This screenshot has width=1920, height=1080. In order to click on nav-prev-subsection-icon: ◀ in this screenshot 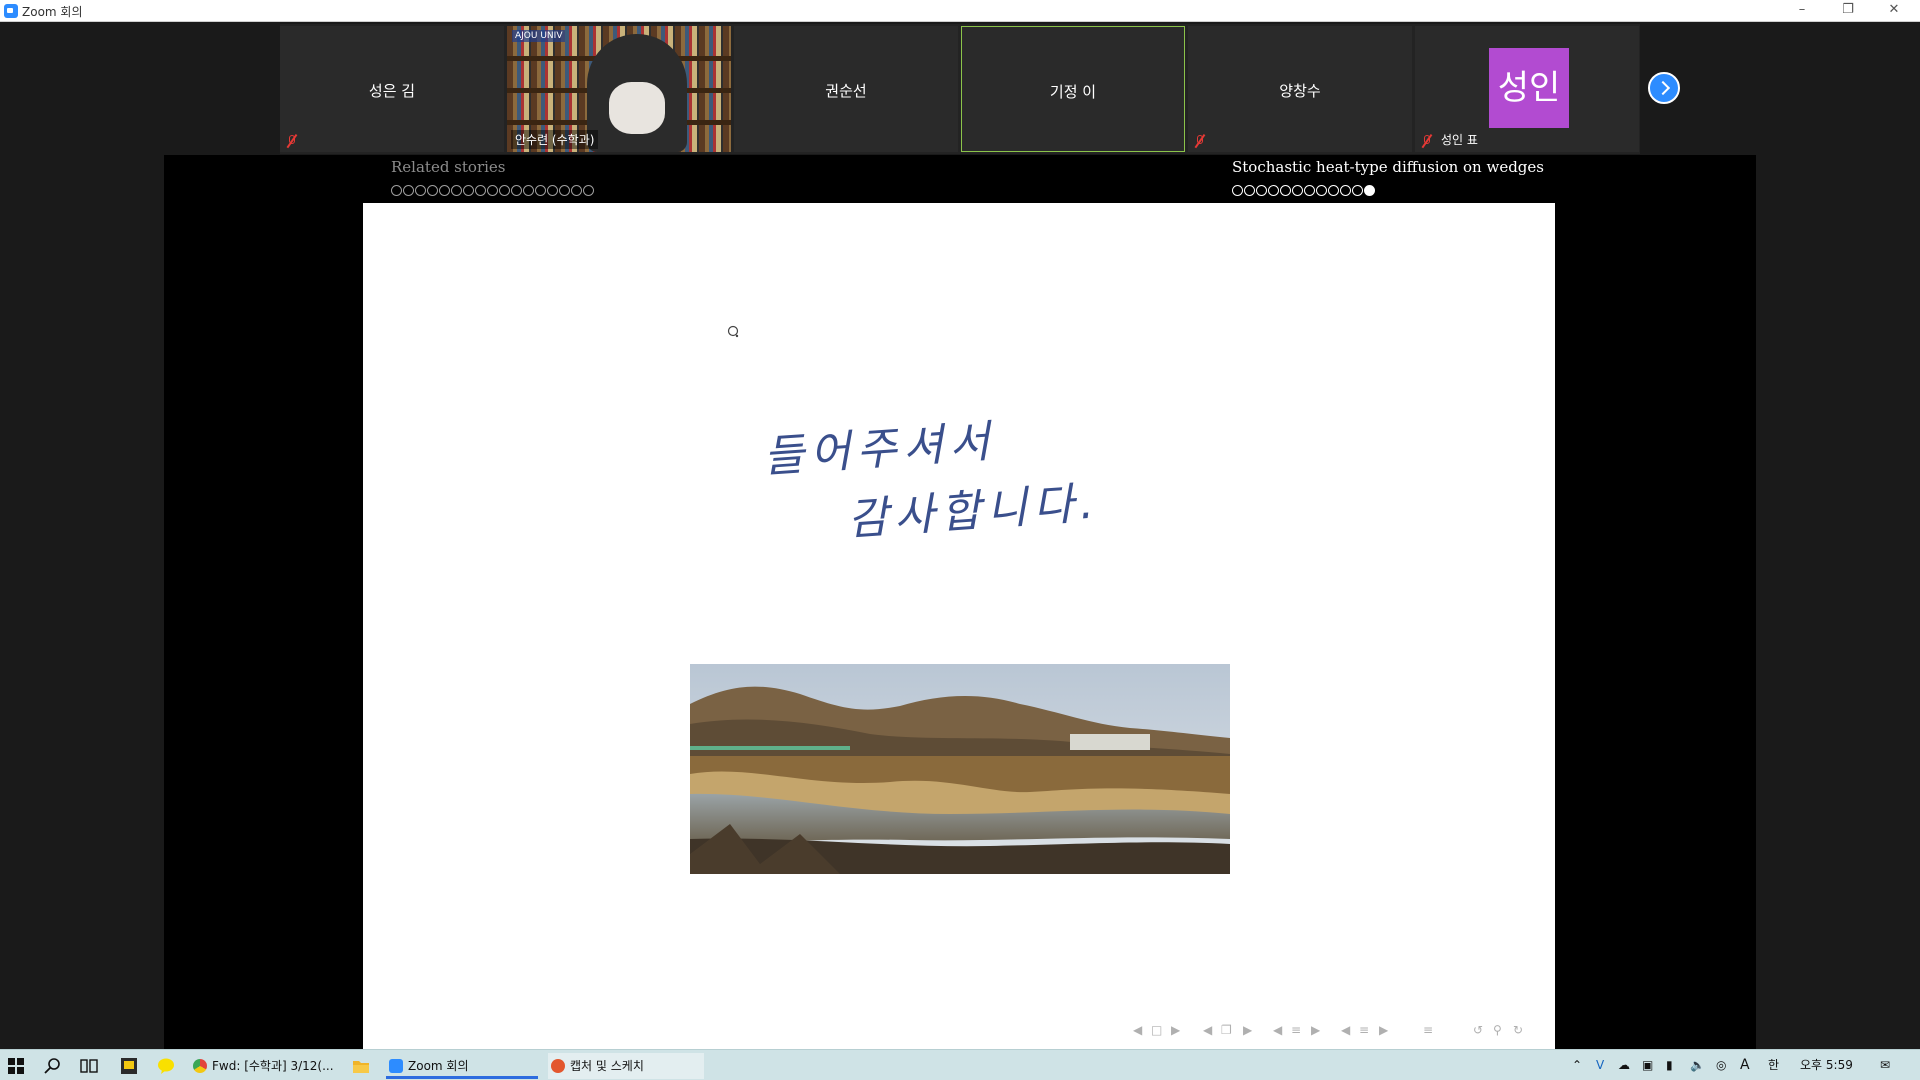, I will do `click(1277, 1030)`.